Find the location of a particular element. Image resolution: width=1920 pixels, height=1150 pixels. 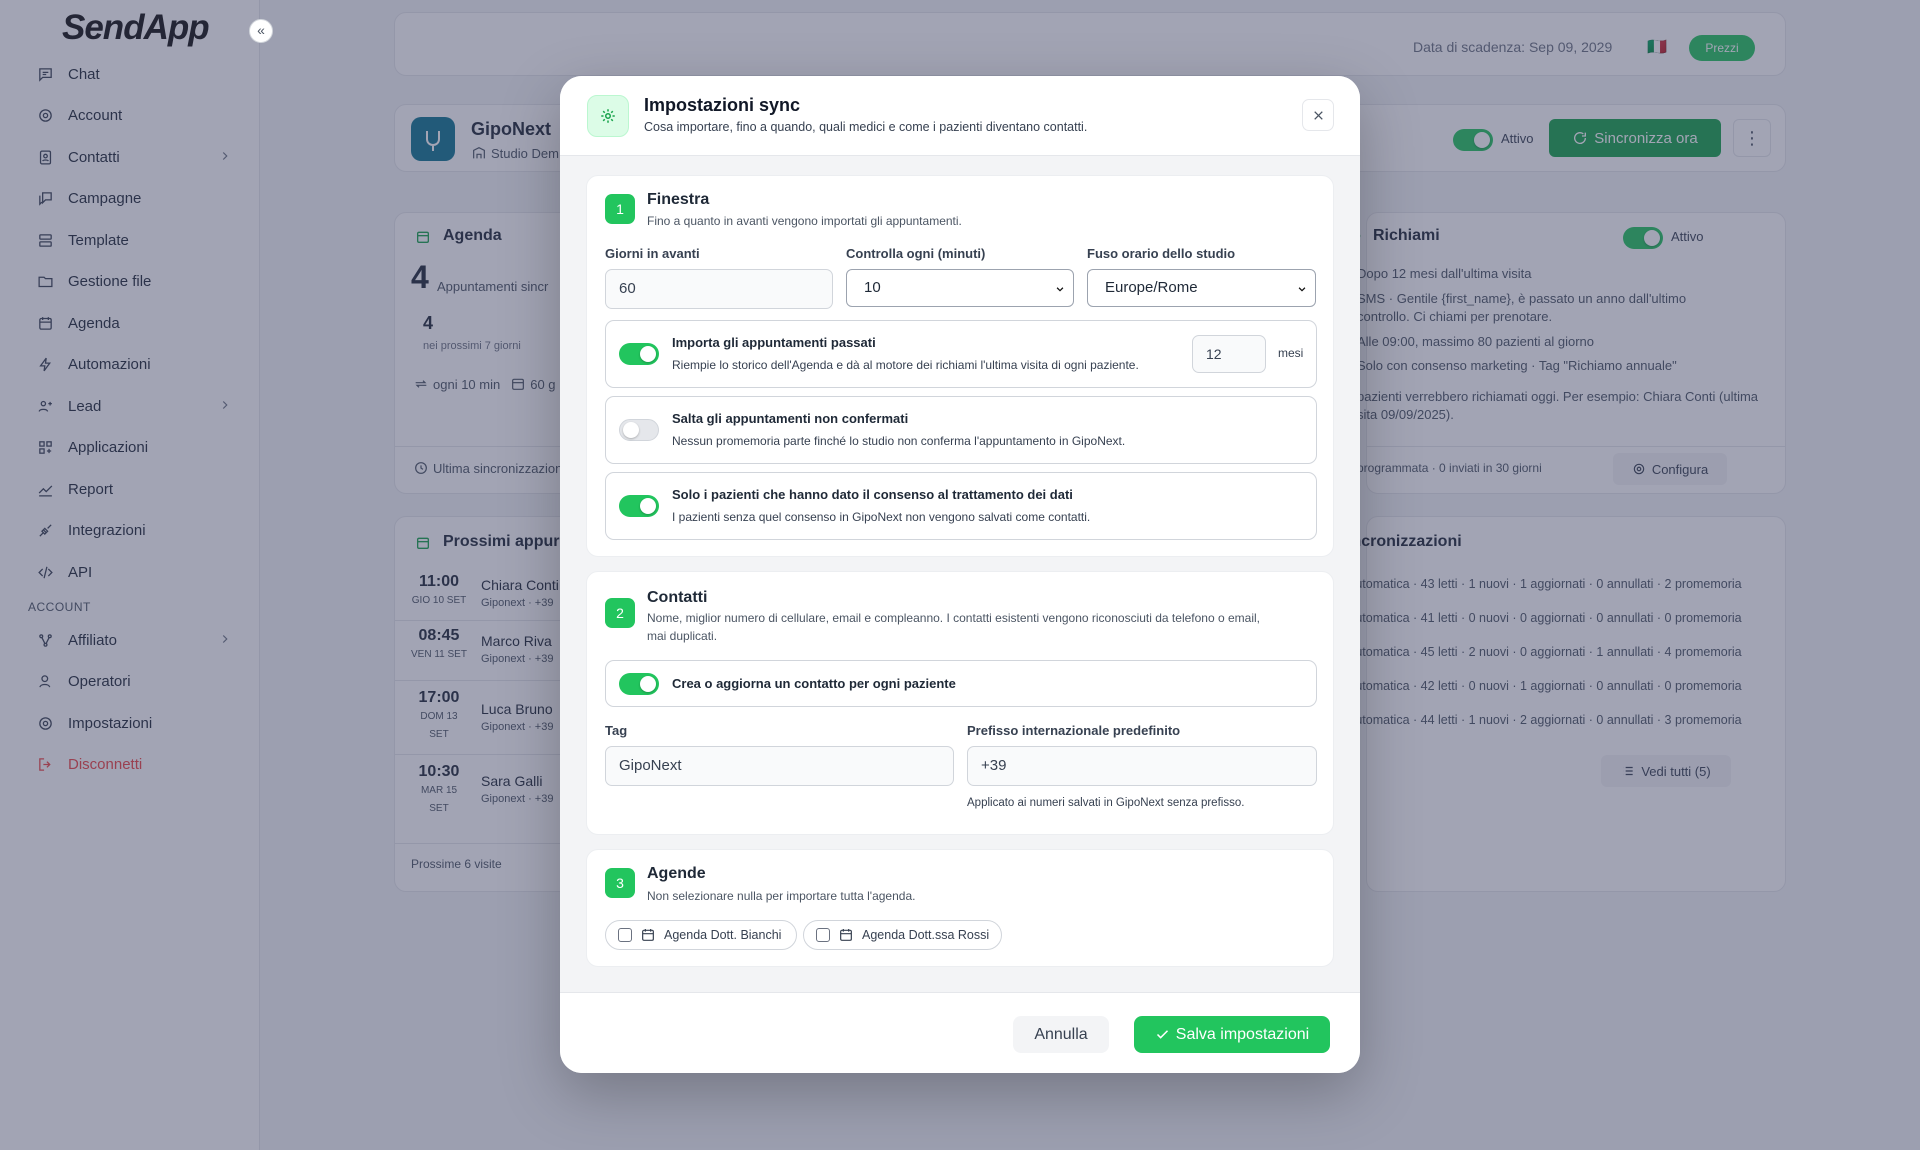

check-interval-select: 10 is located at coordinates (960, 288).